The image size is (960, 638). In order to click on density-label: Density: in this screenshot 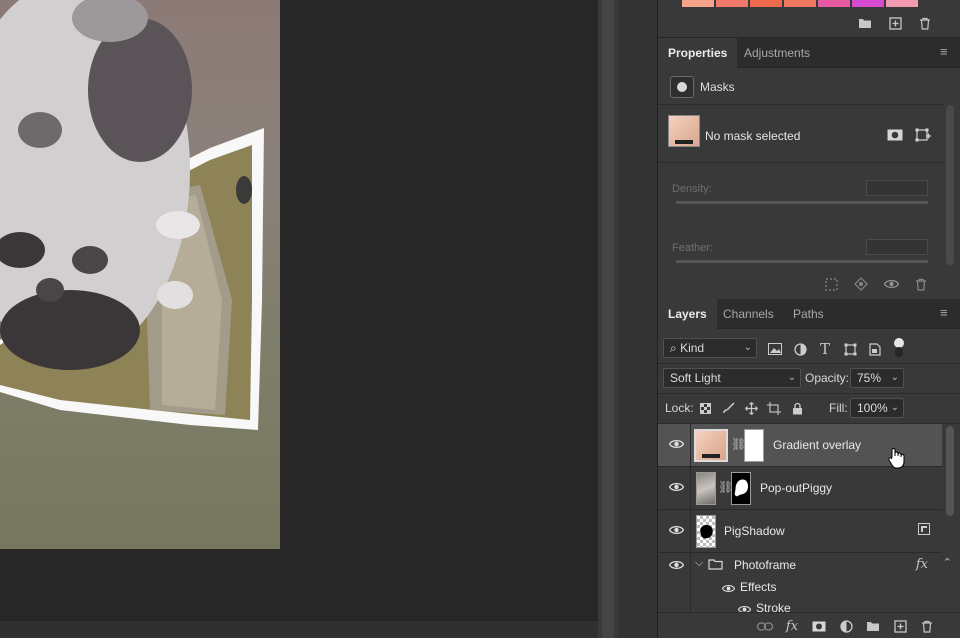, I will do `click(692, 189)`.